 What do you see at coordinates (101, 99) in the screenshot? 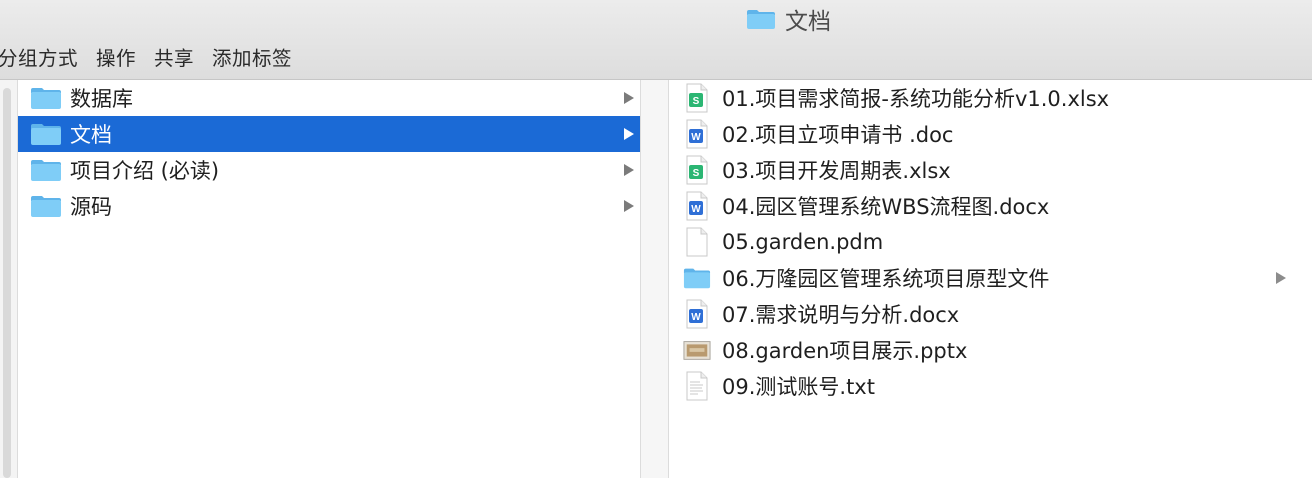
I see `item-label: 数据库` at bounding box center [101, 99].